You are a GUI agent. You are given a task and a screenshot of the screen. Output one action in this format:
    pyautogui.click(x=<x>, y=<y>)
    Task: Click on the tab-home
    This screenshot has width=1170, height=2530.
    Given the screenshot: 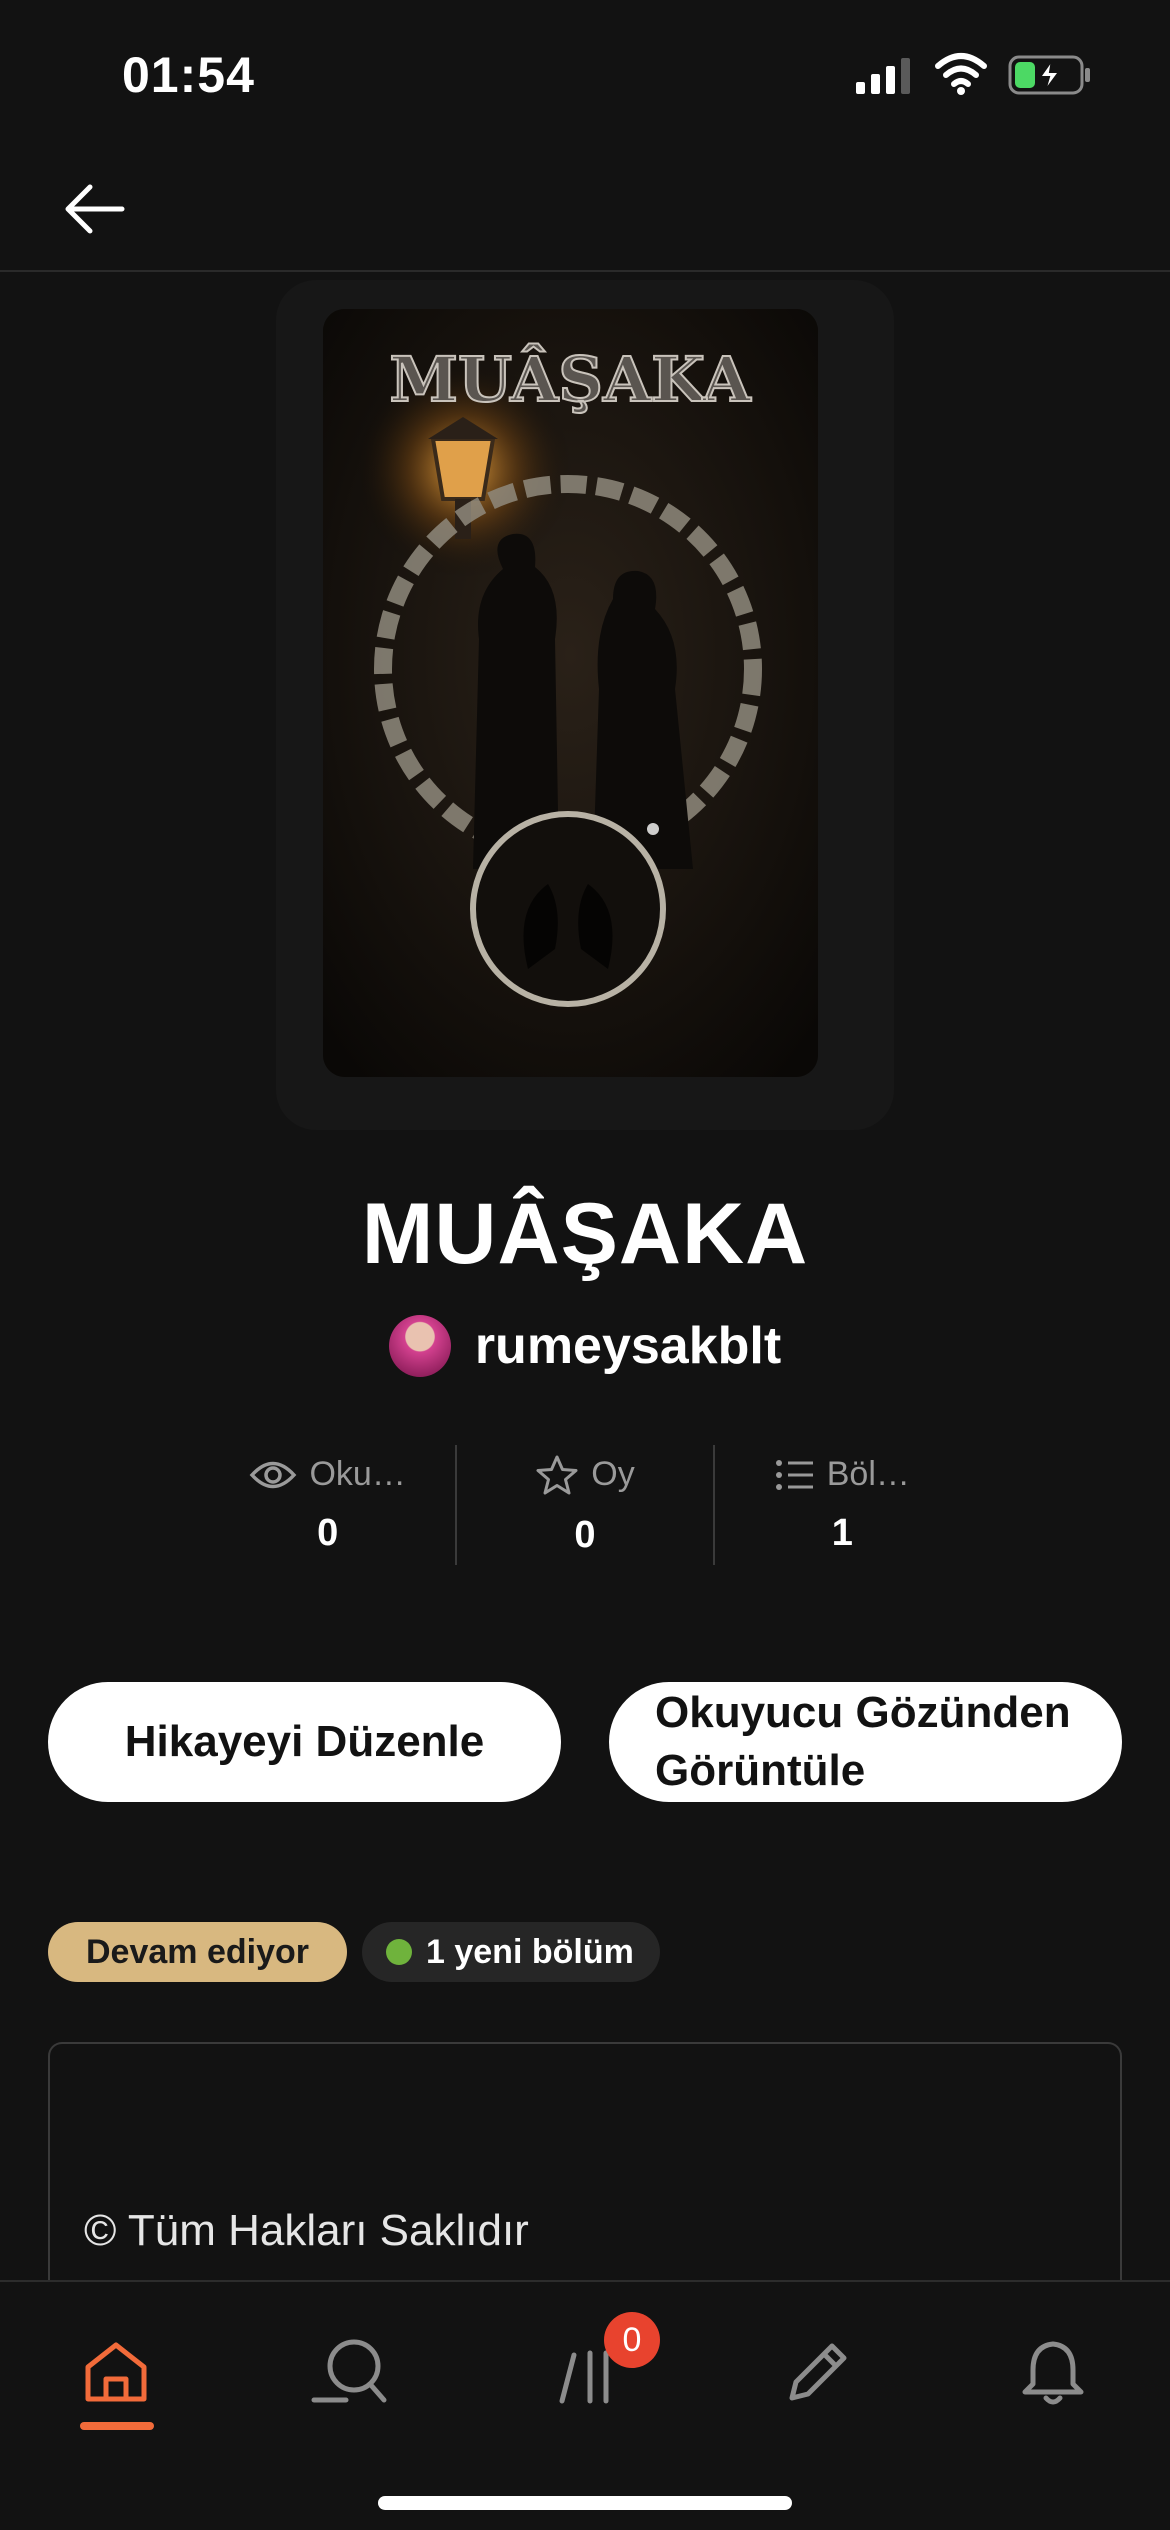 What is the action you would take?
    pyautogui.click(x=116, y=2372)
    